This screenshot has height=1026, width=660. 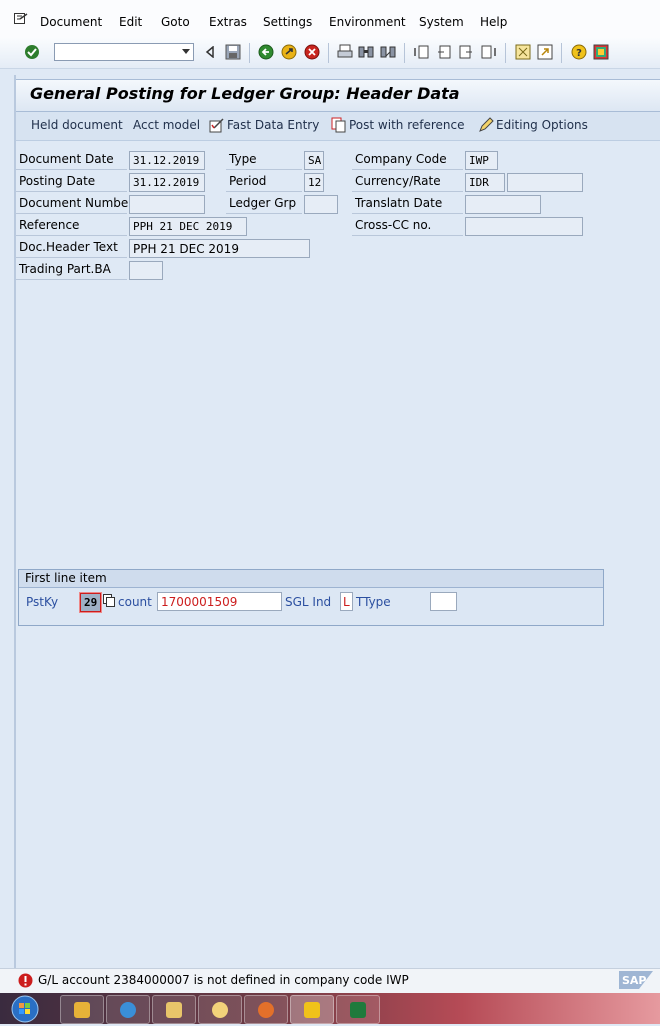 What do you see at coordinates (166, 125) in the screenshot?
I see `acct-model-button: Acct model` at bounding box center [166, 125].